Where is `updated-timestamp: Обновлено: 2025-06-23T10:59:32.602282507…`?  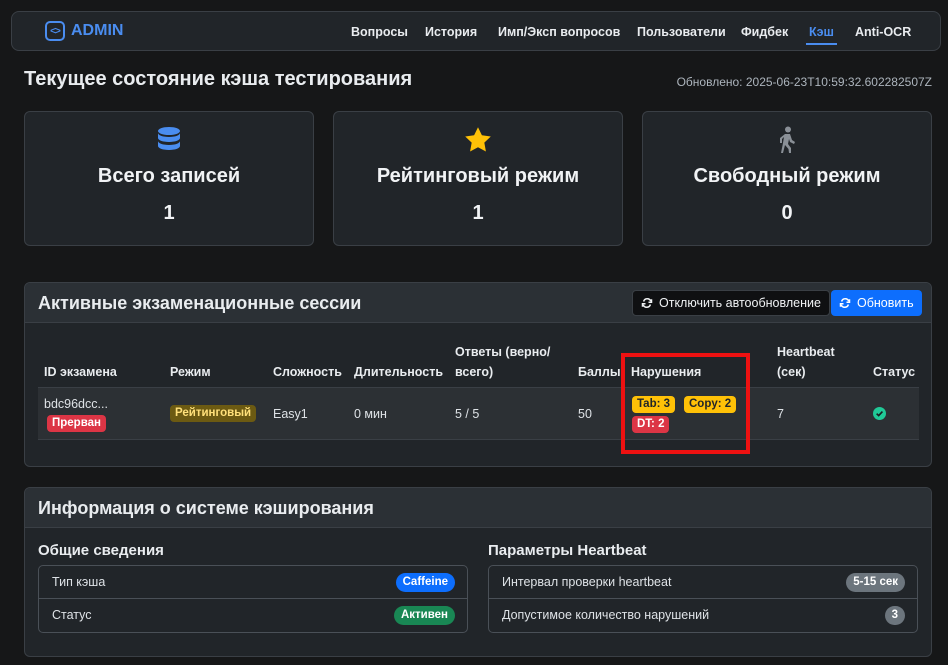 updated-timestamp: Обновлено: 2025-06-23T10:59:32.602282507… is located at coordinates (804, 82).